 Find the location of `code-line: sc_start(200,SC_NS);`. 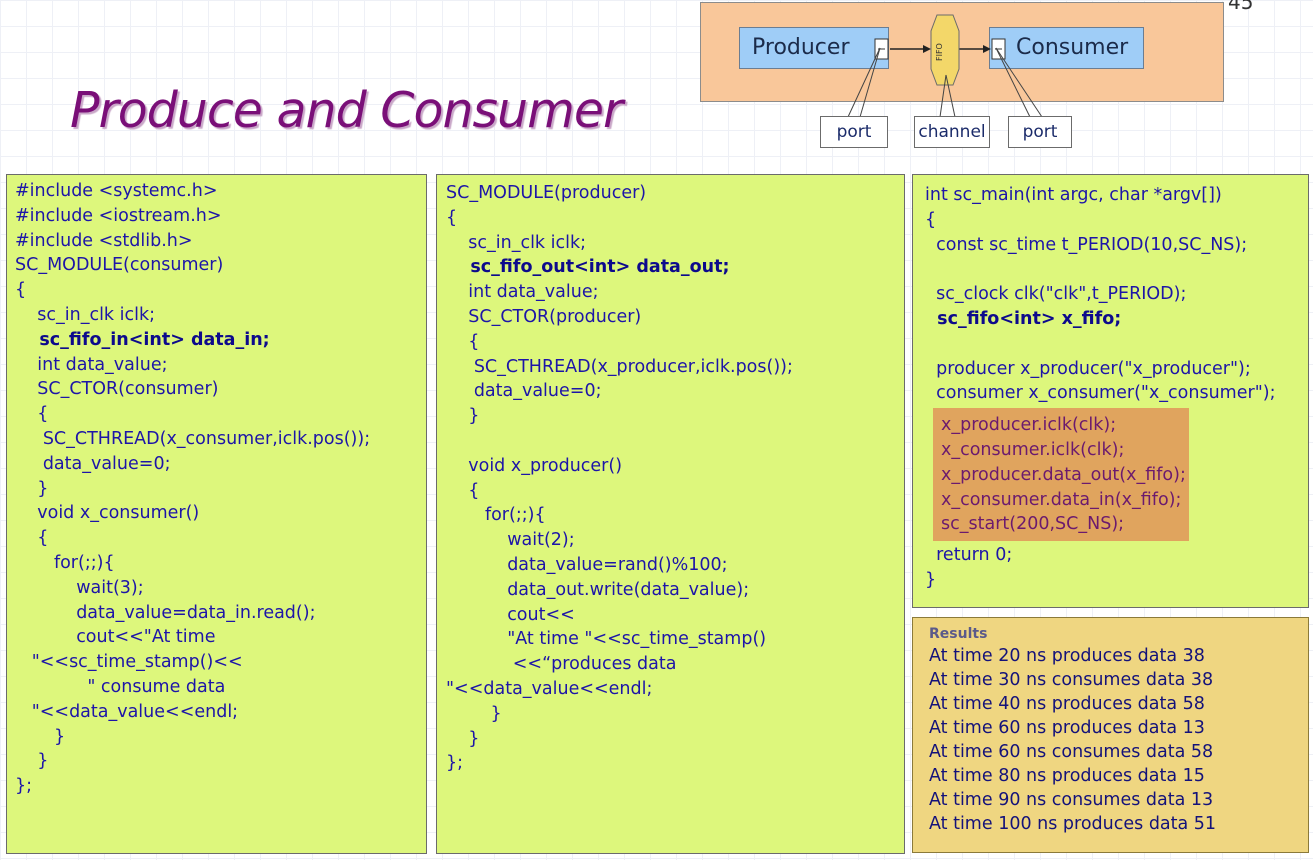

code-line: sc_start(200,SC_NS); is located at coordinates (1033, 524).